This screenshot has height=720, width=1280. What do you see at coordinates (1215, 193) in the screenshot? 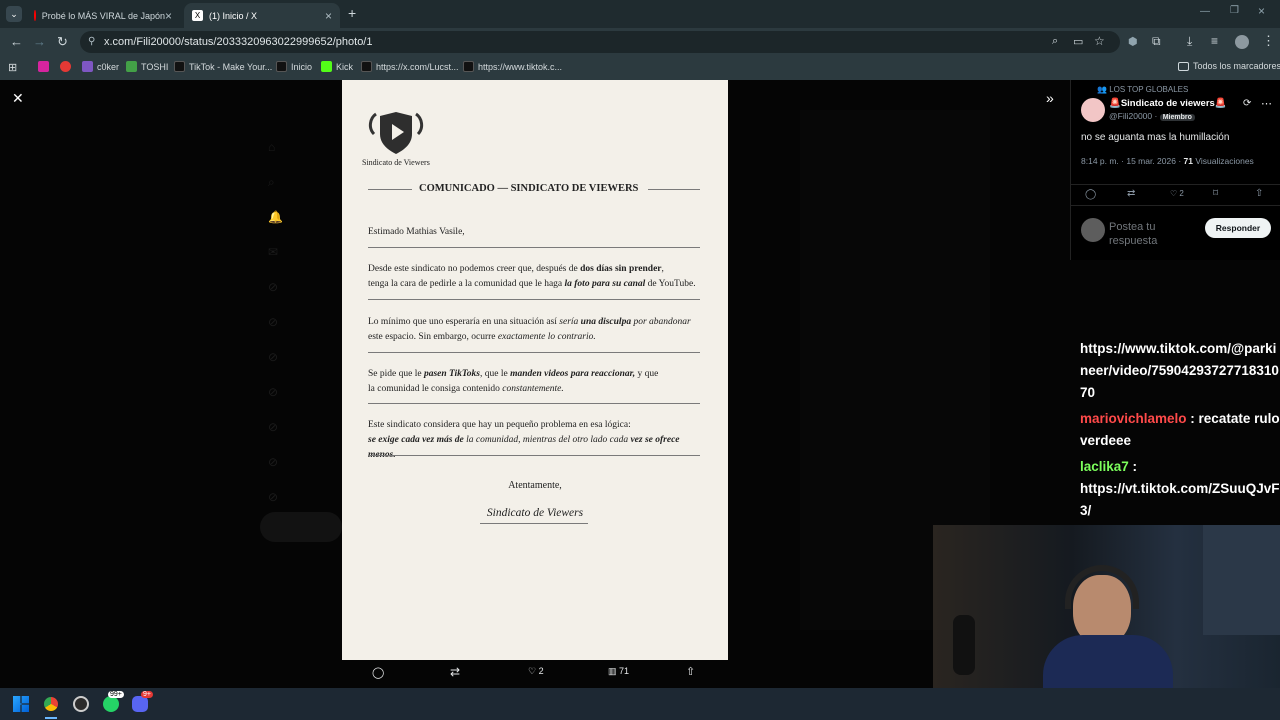
I see `bookmark-icon: ⌑` at bounding box center [1215, 193].